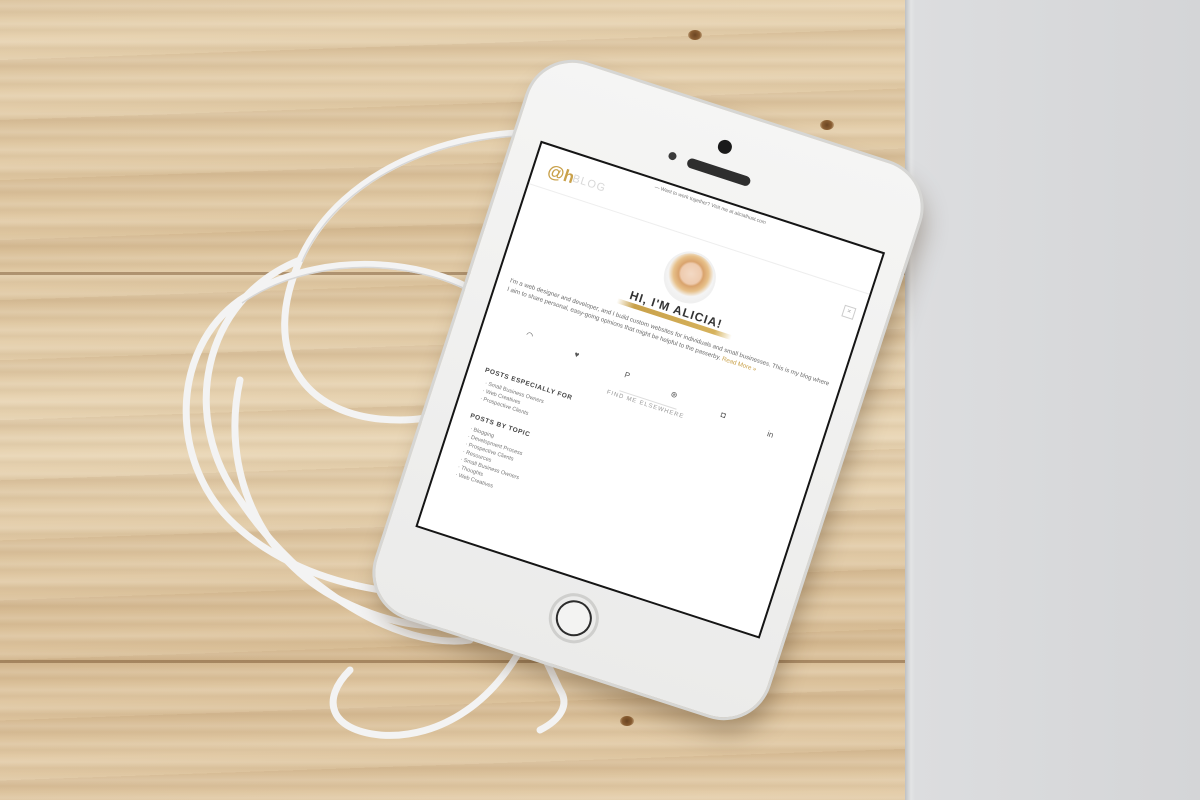 This screenshot has width=1200, height=800. What do you see at coordinates (574, 618) in the screenshot?
I see `home-button` at bounding box center [574, 618].